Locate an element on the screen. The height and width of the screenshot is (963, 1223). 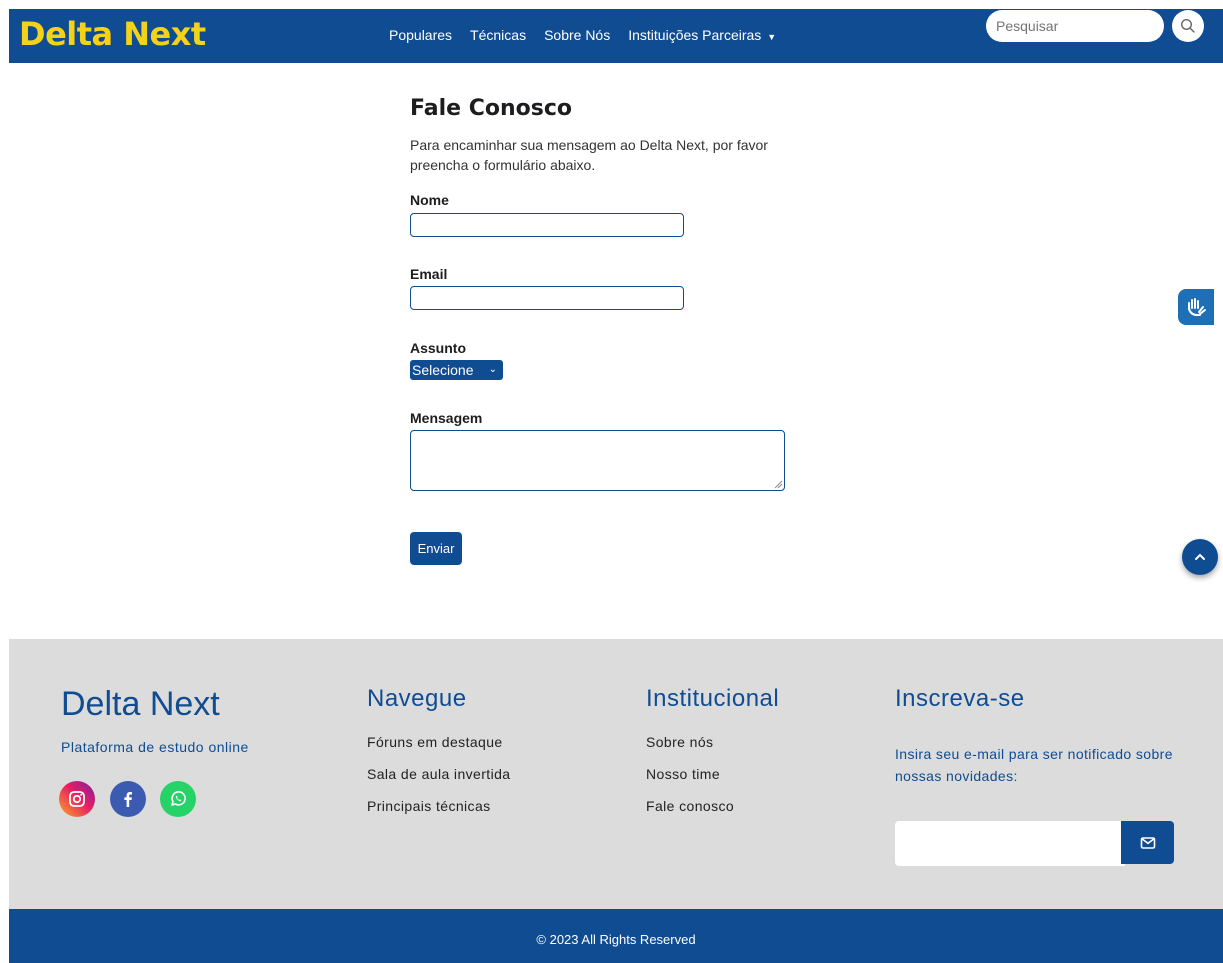
email-input is located at coordinates (547, 298).